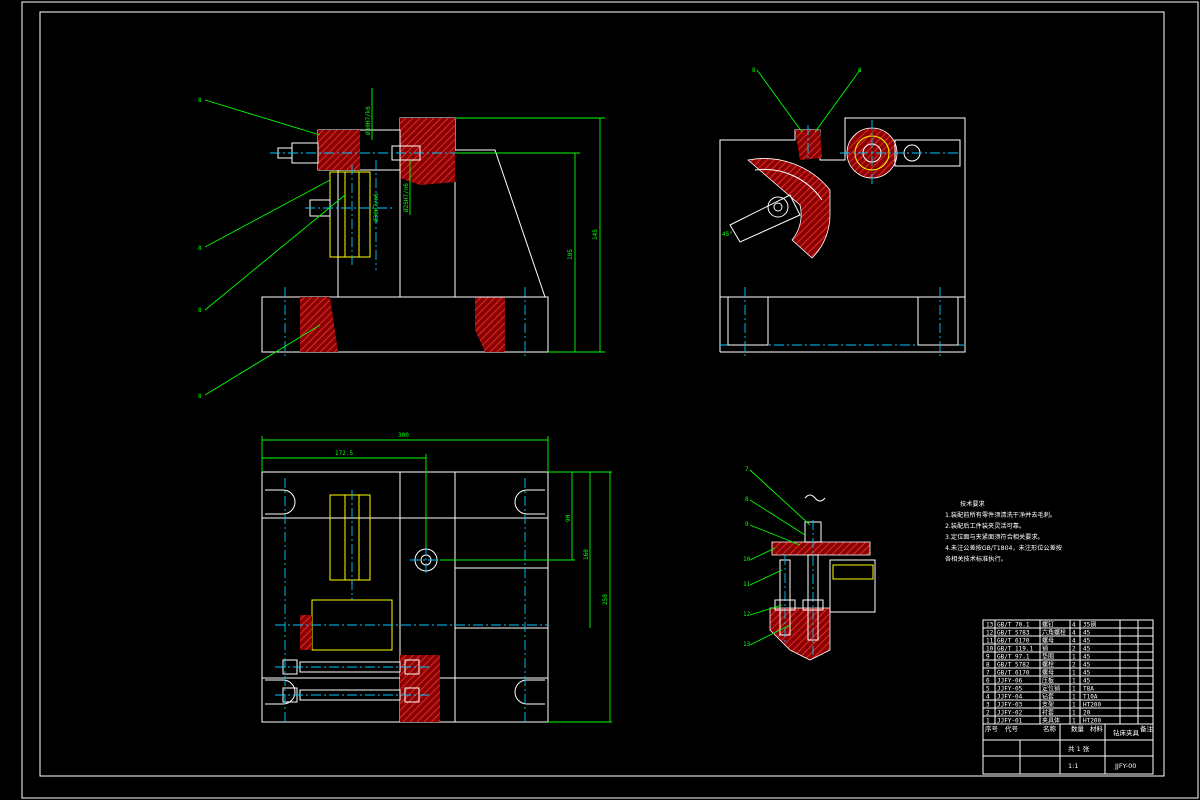 This screenshot has height=800, width=1200. I want to click on note-line-2: 2.装配后工件装夹灵活可靠。, so click(985, 526).